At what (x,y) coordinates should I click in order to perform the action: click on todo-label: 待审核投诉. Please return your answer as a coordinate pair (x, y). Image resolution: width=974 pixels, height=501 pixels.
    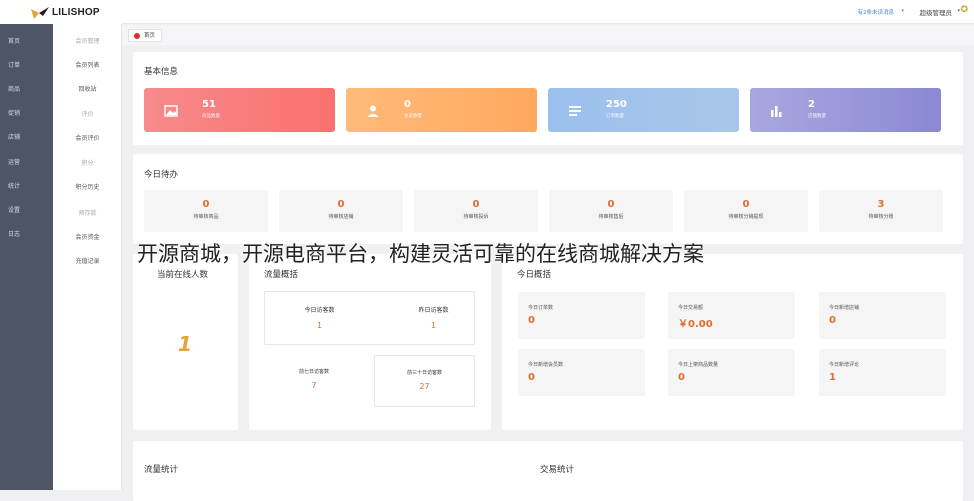
    Looking at the image, I should click on (476, 217).